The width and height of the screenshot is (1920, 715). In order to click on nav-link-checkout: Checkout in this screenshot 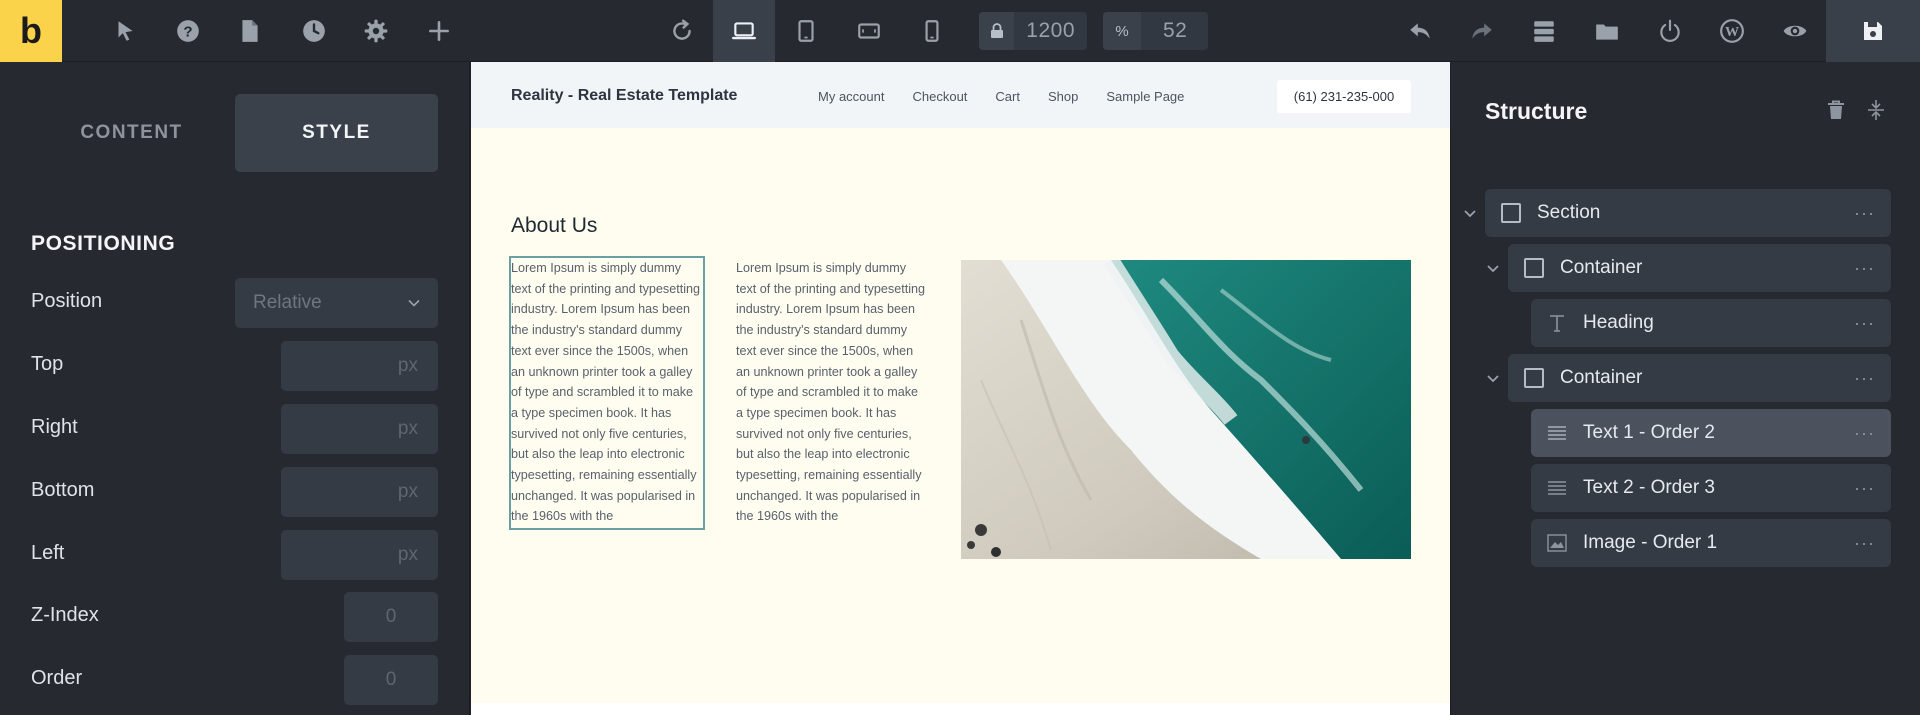, I will do `click(939, 96)`.